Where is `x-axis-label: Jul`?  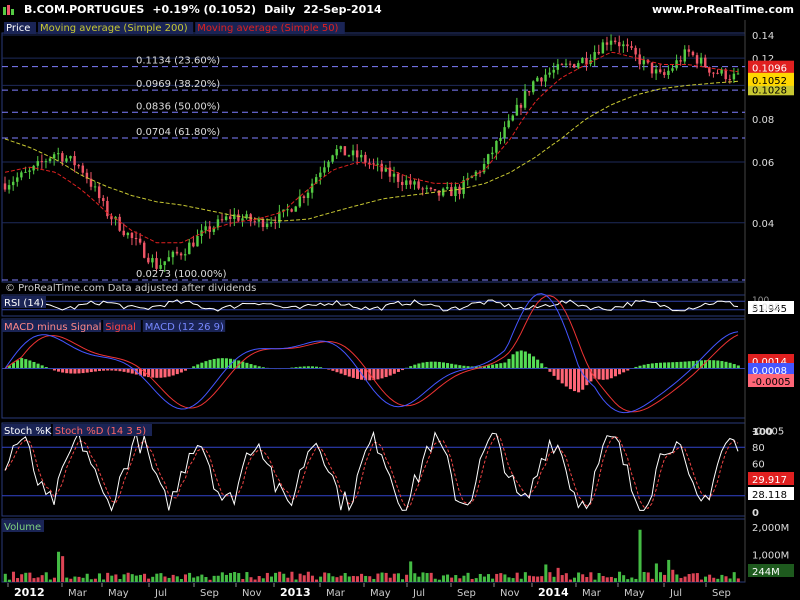 x-axis-label: Jul is located at coordinates (418, 593).